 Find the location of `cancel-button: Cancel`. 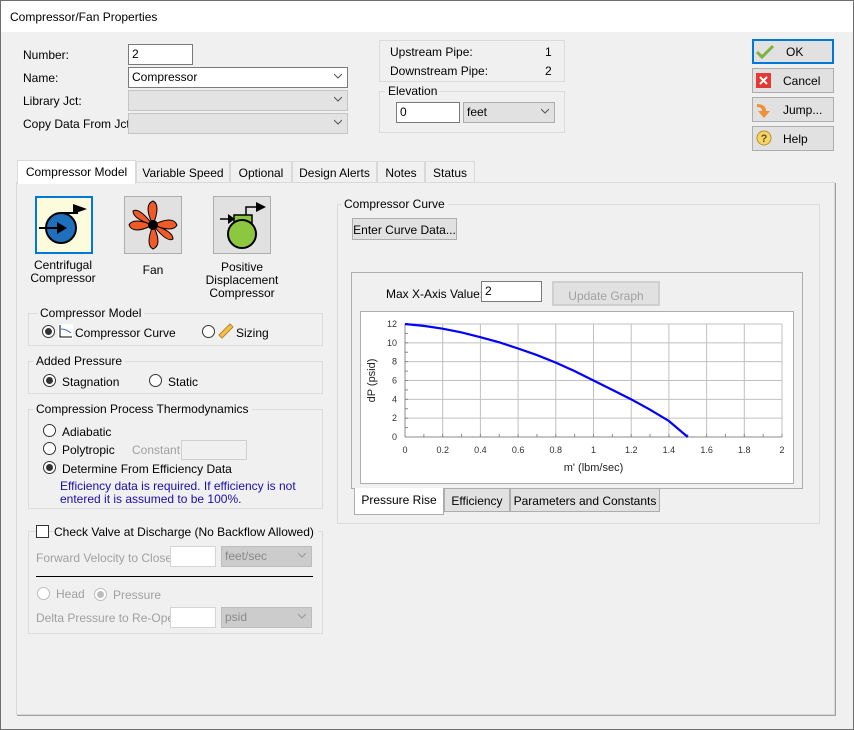

cancel-button: Cancel is located at coordinates (793, 80).